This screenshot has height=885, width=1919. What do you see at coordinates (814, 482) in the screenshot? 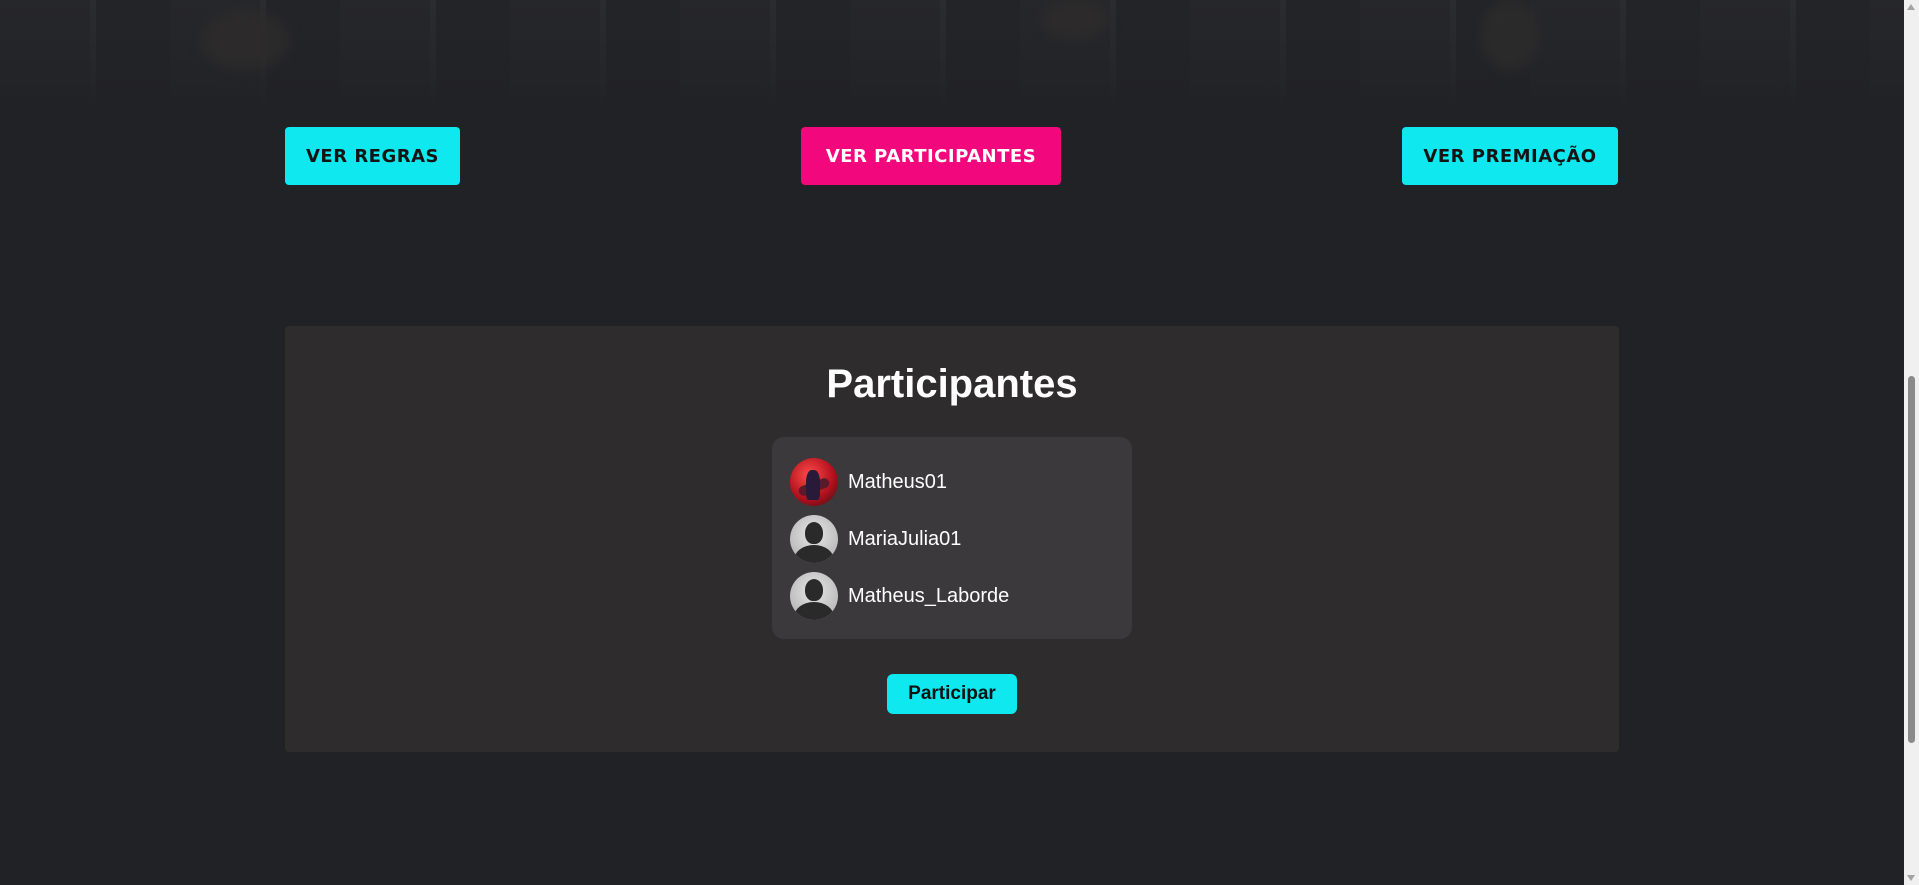
I see `photo-avatar` at bounding box center [814, 482].